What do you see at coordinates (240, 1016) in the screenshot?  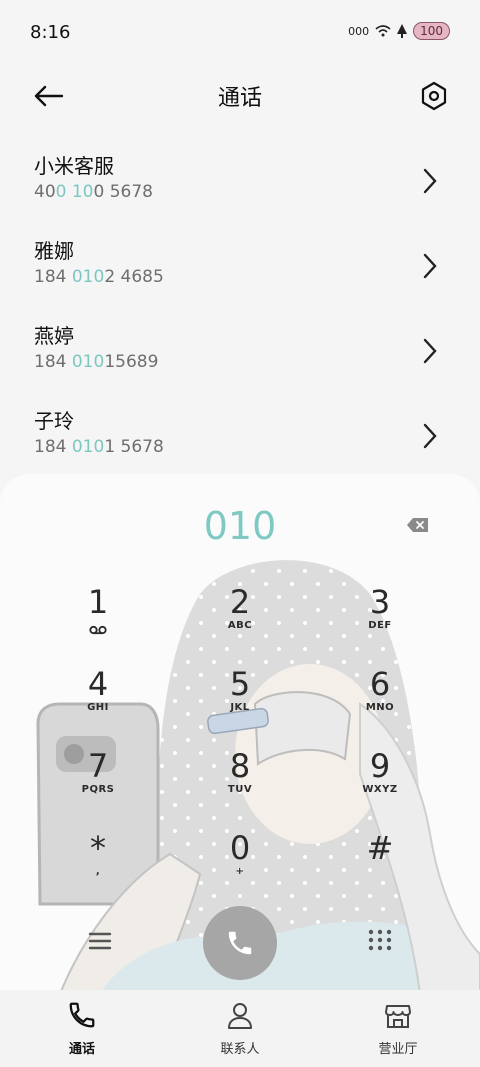 I see `person-icon` at bounding box center [240, 1016].